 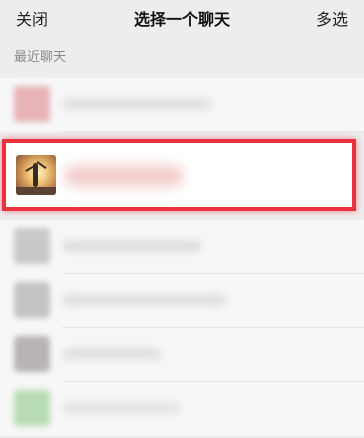 I want to click on multi-select-button: 多选, so click(x=332, y=18).